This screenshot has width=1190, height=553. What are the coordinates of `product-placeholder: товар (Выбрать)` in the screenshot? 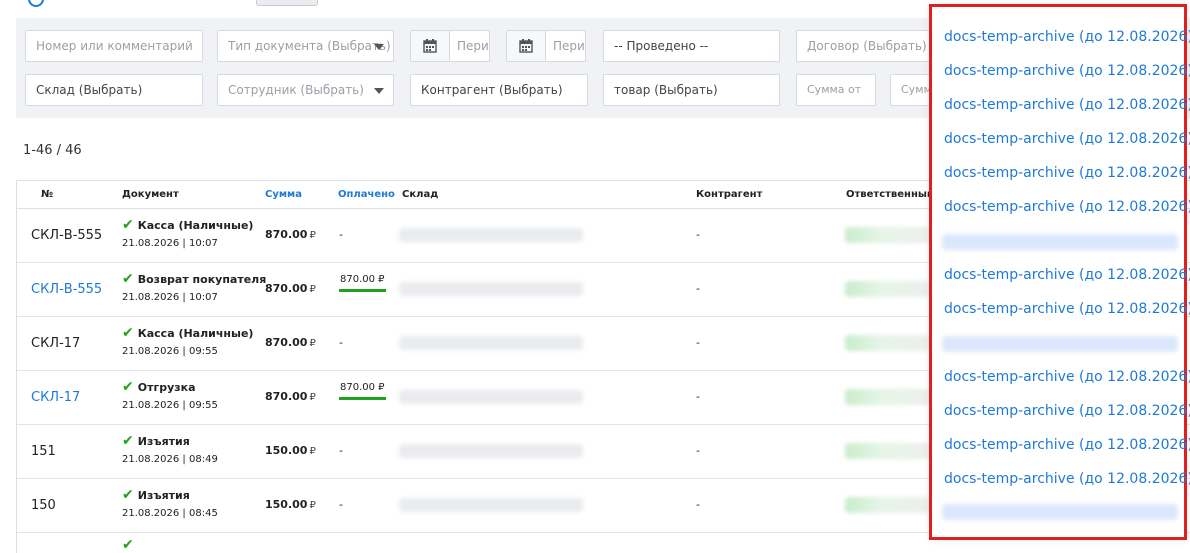 It's located at (666, 90).